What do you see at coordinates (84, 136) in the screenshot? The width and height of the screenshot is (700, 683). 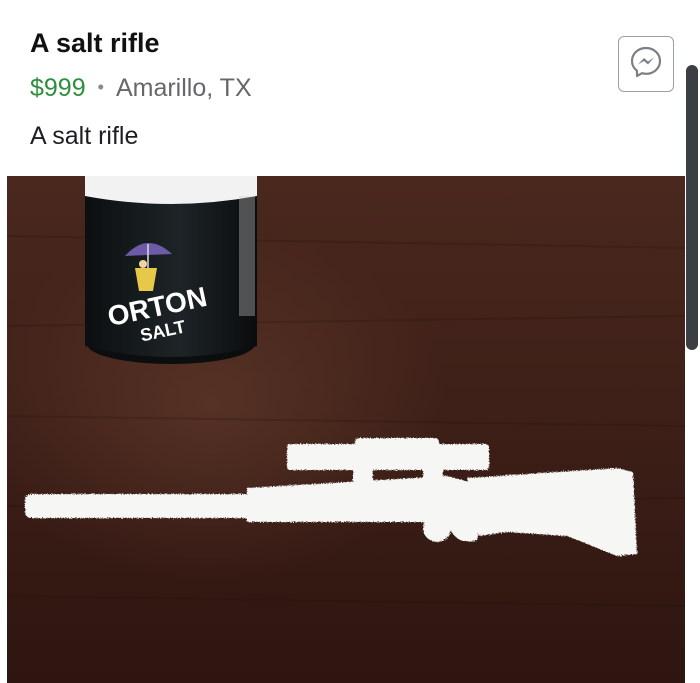 I see `listing-description: A salt rifle` at bounding box center [84, 136].